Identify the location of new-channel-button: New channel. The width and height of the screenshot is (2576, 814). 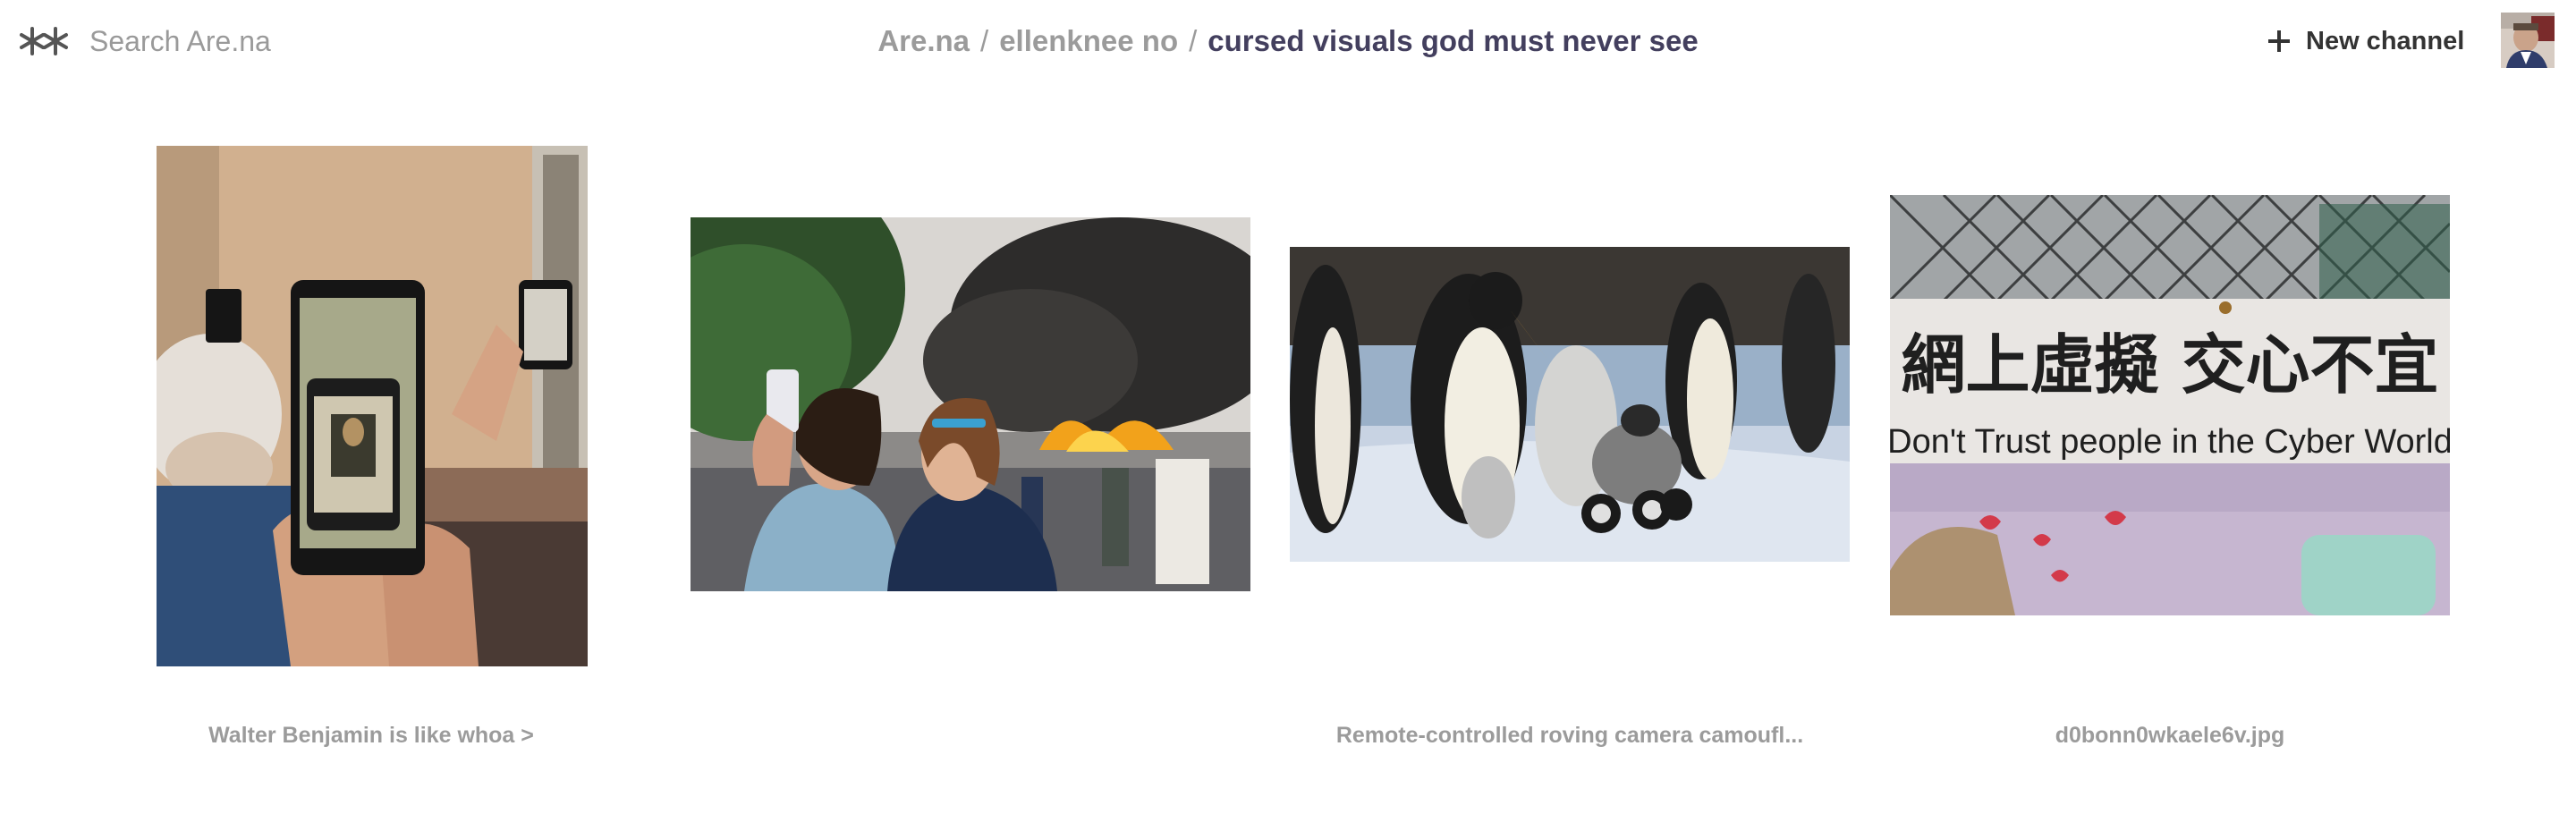
(2366, 41).